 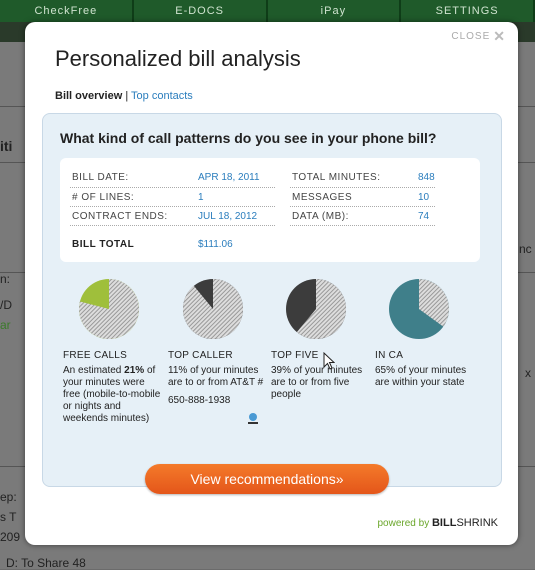 What do you see at coordinates (329, 361) in the screenshot?
I see `mouse-cursor-icon` at bounding box center [329, 361].